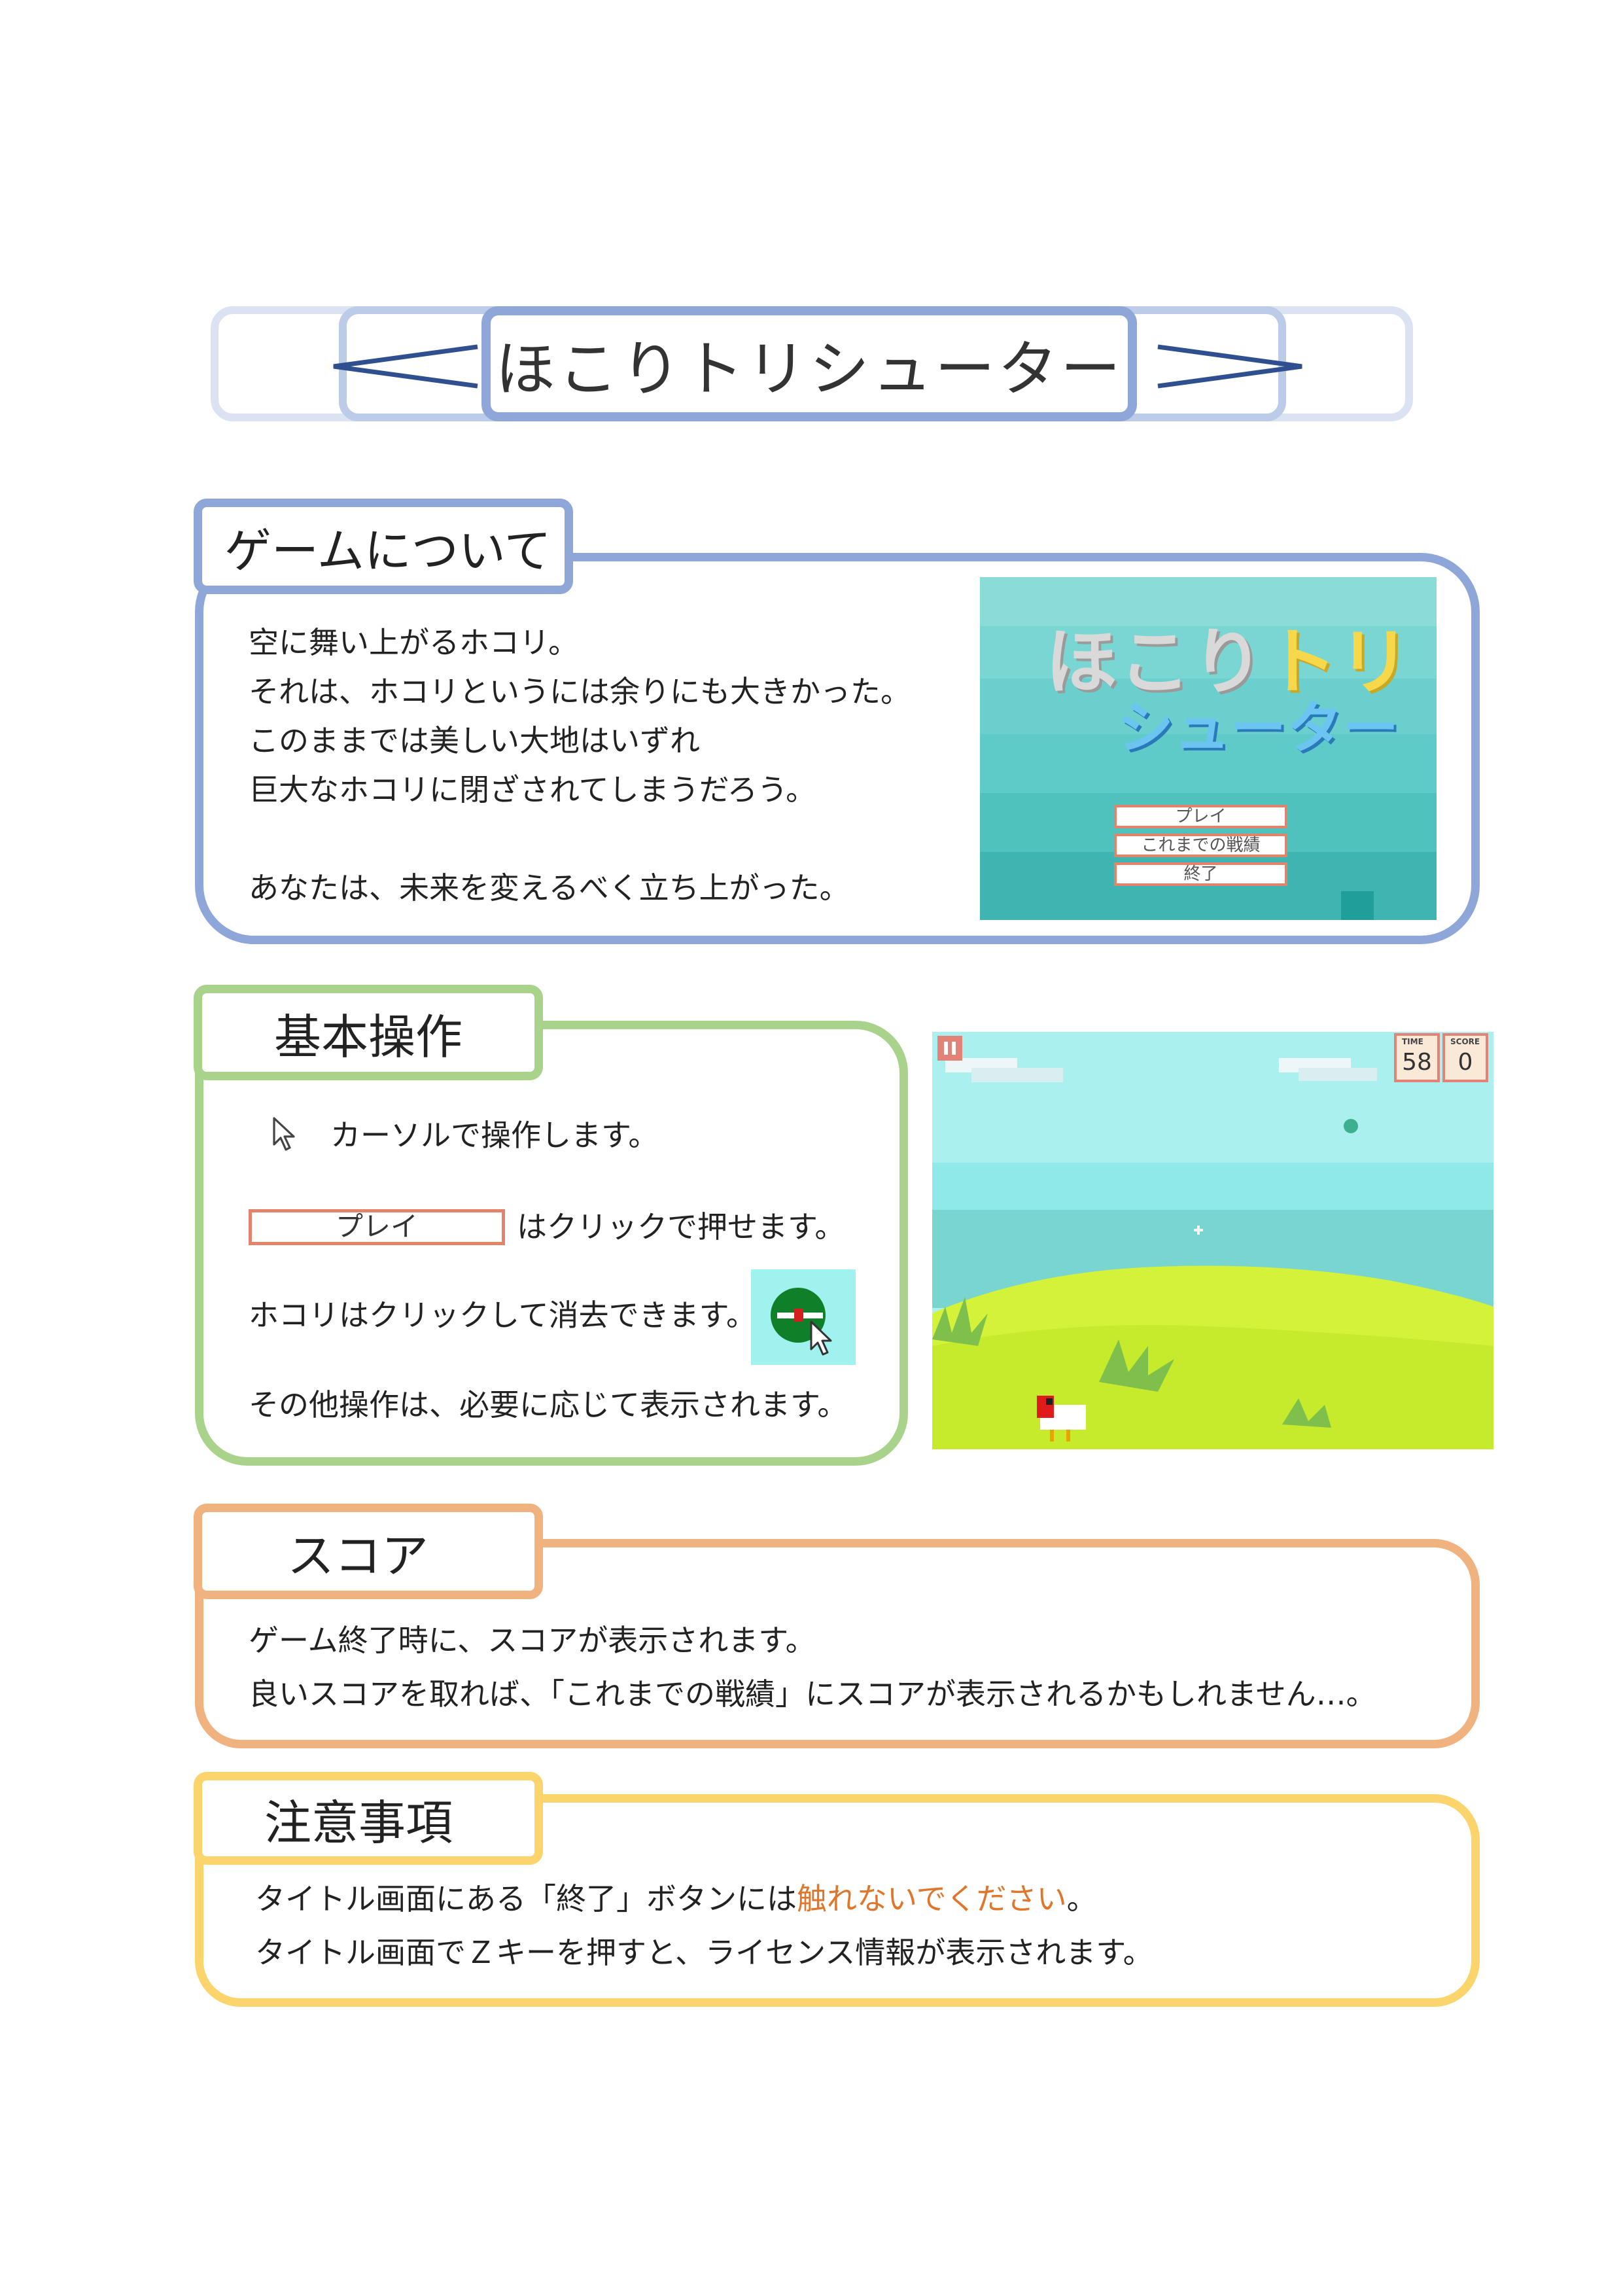 This screenshot has height=2296, width=1623. Describe the element at coordinates (368, 1551) in the screenshot. I see `score-heading: スコア` at that location.